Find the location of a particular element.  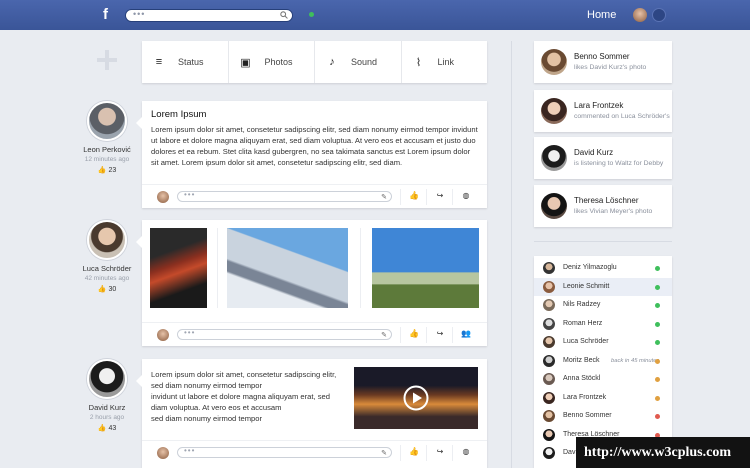

video-thumbnail is located at coordinates (416, 398).